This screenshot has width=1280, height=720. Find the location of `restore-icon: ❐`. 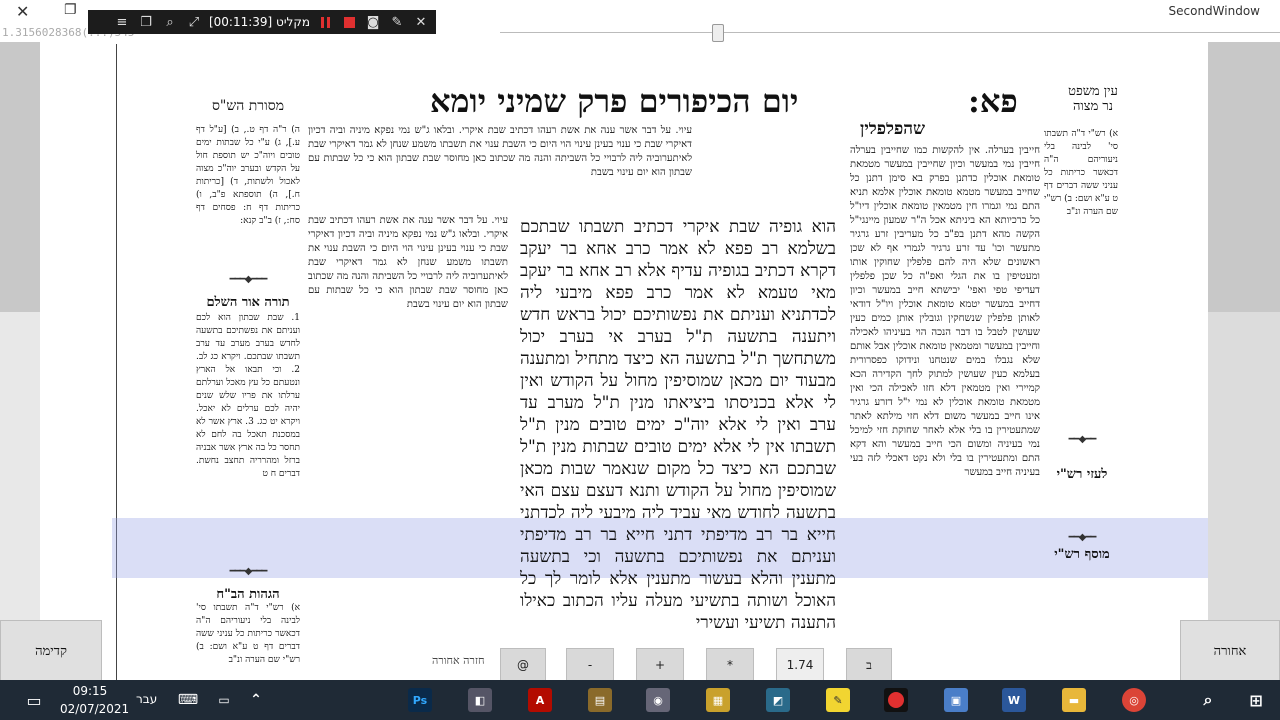

restore-icon: ❐ is located at coordinates (70, 10).